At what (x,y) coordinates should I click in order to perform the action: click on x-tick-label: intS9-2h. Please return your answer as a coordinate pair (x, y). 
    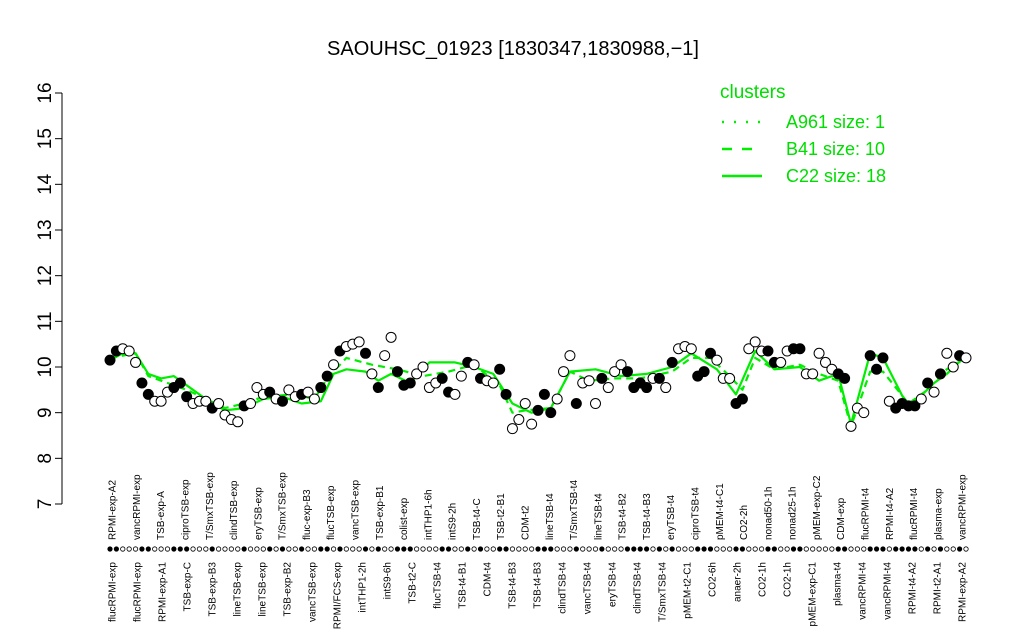
    Looking at the image, I should click on (453, 521).